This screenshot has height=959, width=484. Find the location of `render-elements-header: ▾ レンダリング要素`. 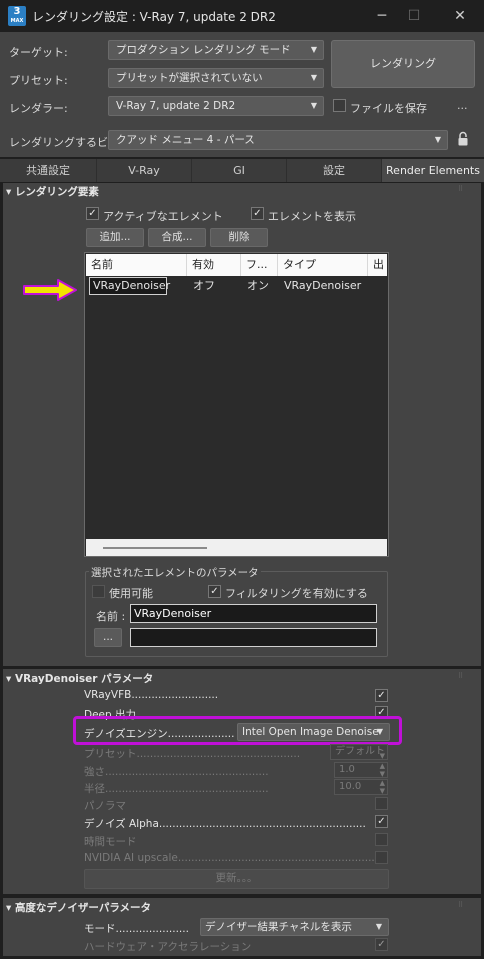

render-elements-header: ▾ レンダリング要素 is located at coordinates (52, 192).